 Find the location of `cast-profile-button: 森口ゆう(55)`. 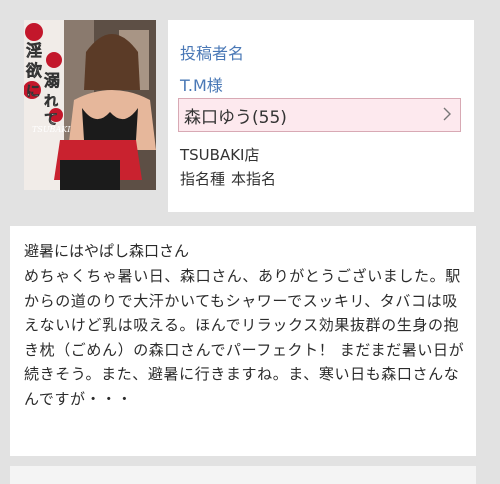

cast-profile-button: 森口ゆう(55) is located at coordinates (319, 115).